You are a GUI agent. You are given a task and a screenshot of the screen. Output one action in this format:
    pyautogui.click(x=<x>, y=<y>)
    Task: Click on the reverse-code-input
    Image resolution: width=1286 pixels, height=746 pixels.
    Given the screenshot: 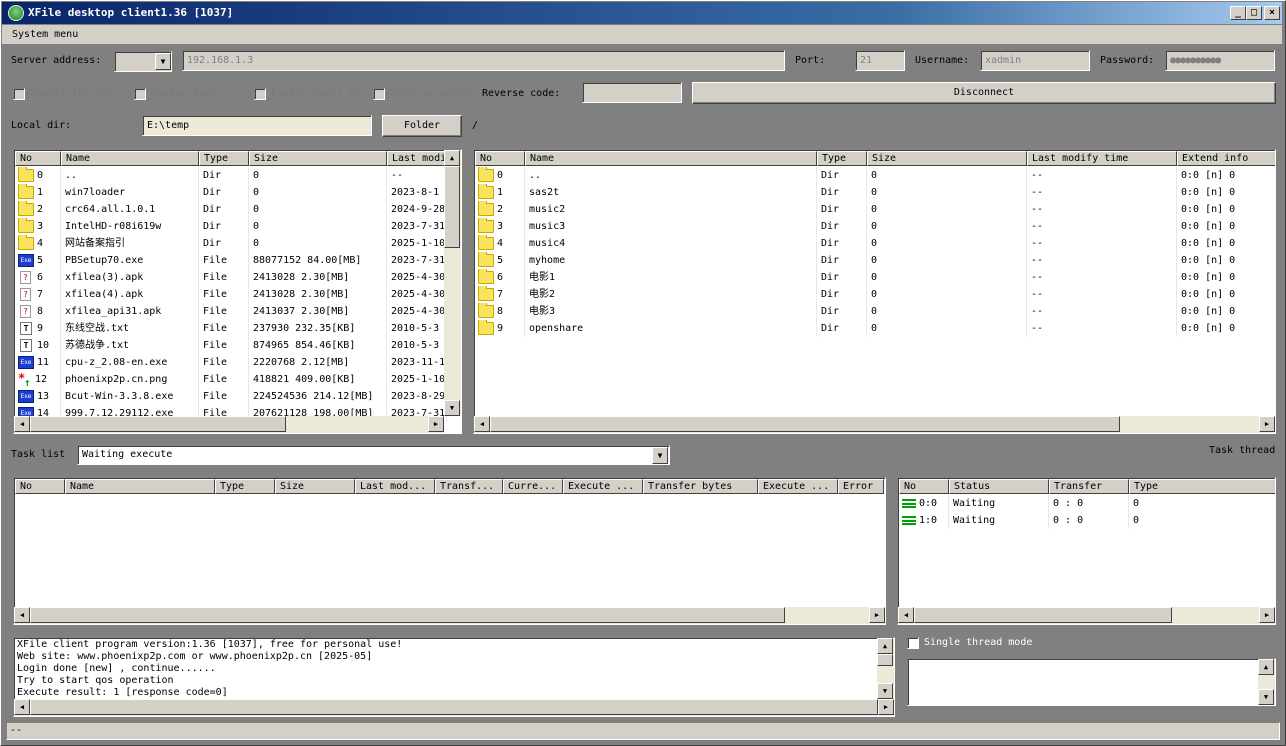 What is the action you would take?
    pyautogui.click(x=632, y=92)
    